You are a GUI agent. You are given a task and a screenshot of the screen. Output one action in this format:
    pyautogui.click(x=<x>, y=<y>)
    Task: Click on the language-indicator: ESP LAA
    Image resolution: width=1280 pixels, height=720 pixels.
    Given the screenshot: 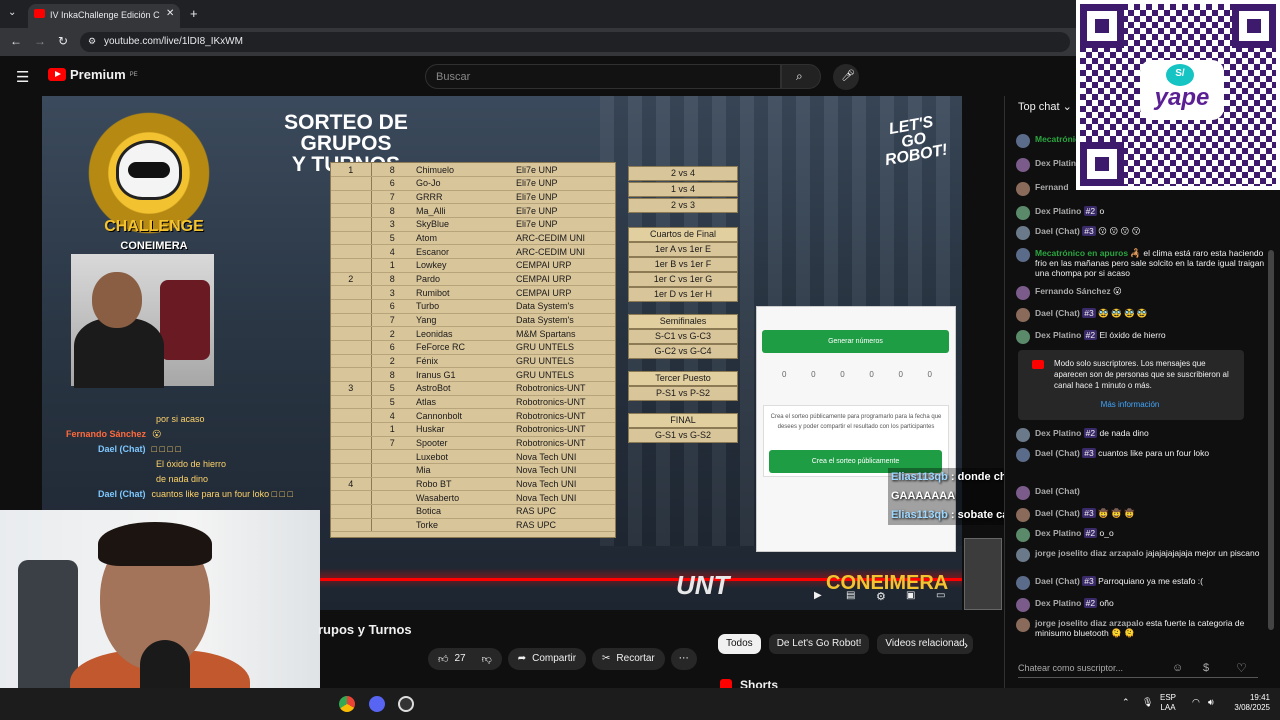 What is the action you would take?
    pyautogui.click(x=1168, y=703)
    